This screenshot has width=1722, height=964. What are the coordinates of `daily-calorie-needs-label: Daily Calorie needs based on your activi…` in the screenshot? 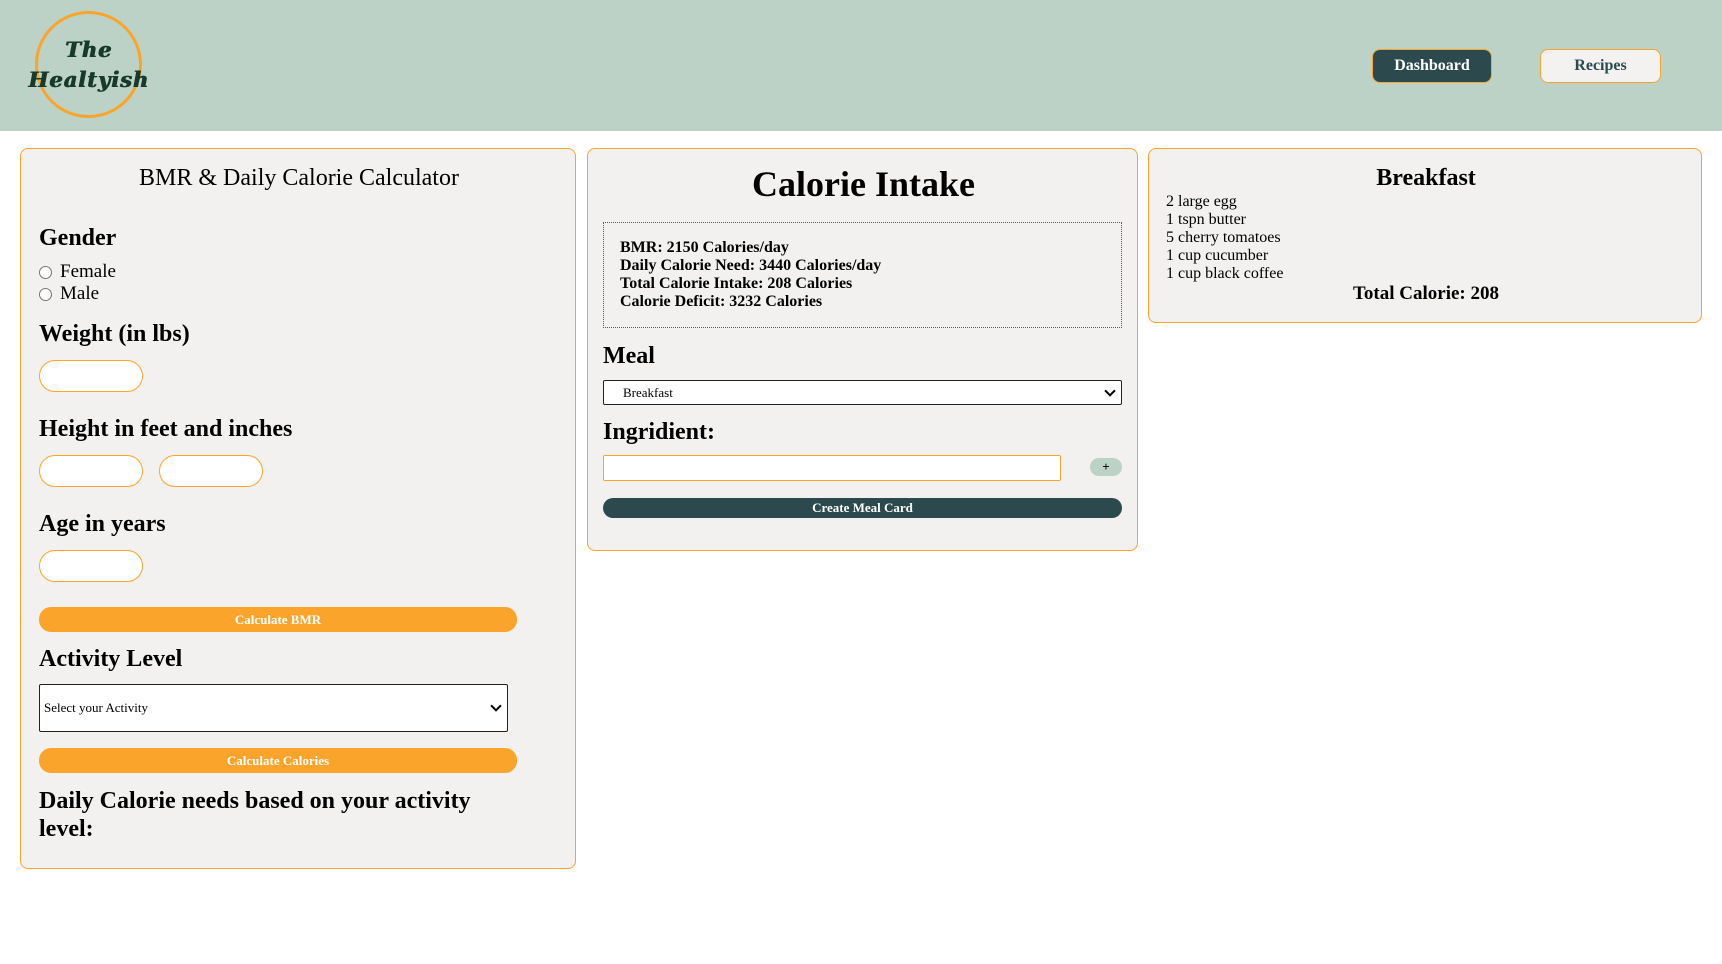 It's located at (255, 815).